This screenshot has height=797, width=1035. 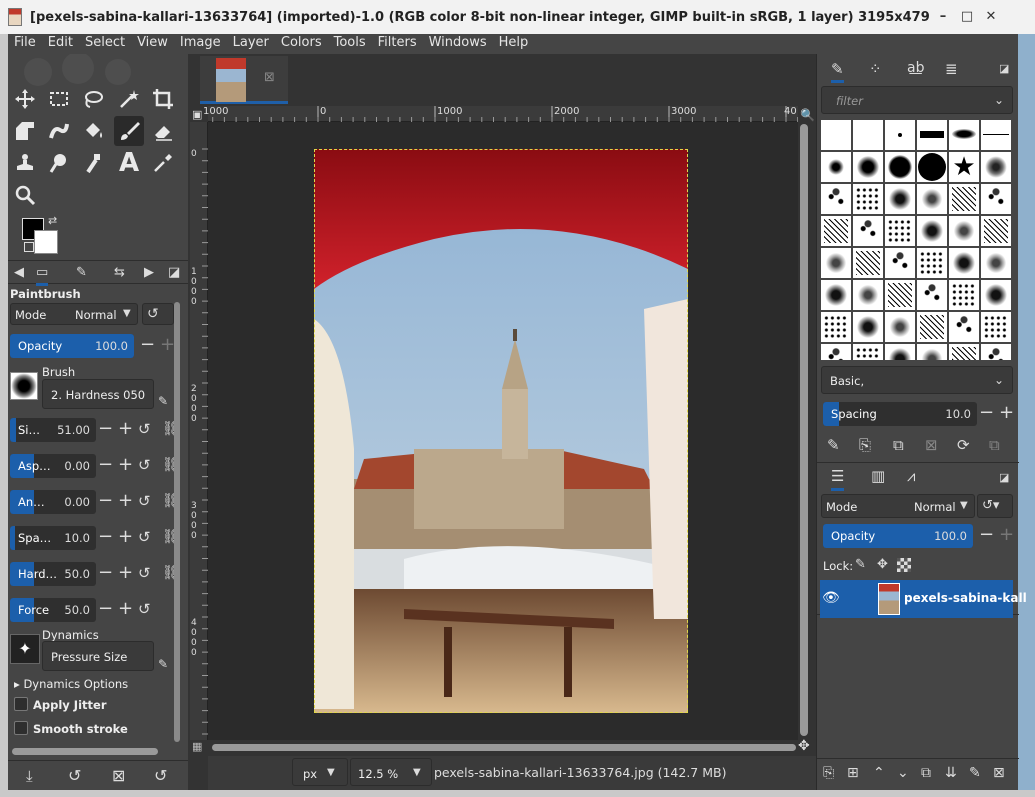 I want to click on force-decrease-button: −, so click(x=105, y=609).